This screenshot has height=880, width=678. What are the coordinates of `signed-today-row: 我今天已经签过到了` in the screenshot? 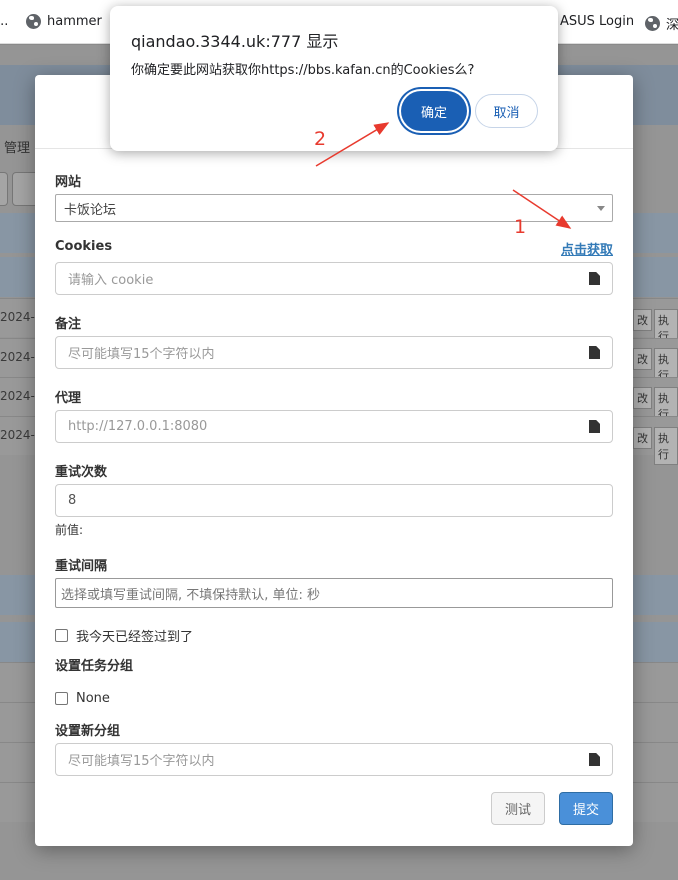 It's located at (124, 635).